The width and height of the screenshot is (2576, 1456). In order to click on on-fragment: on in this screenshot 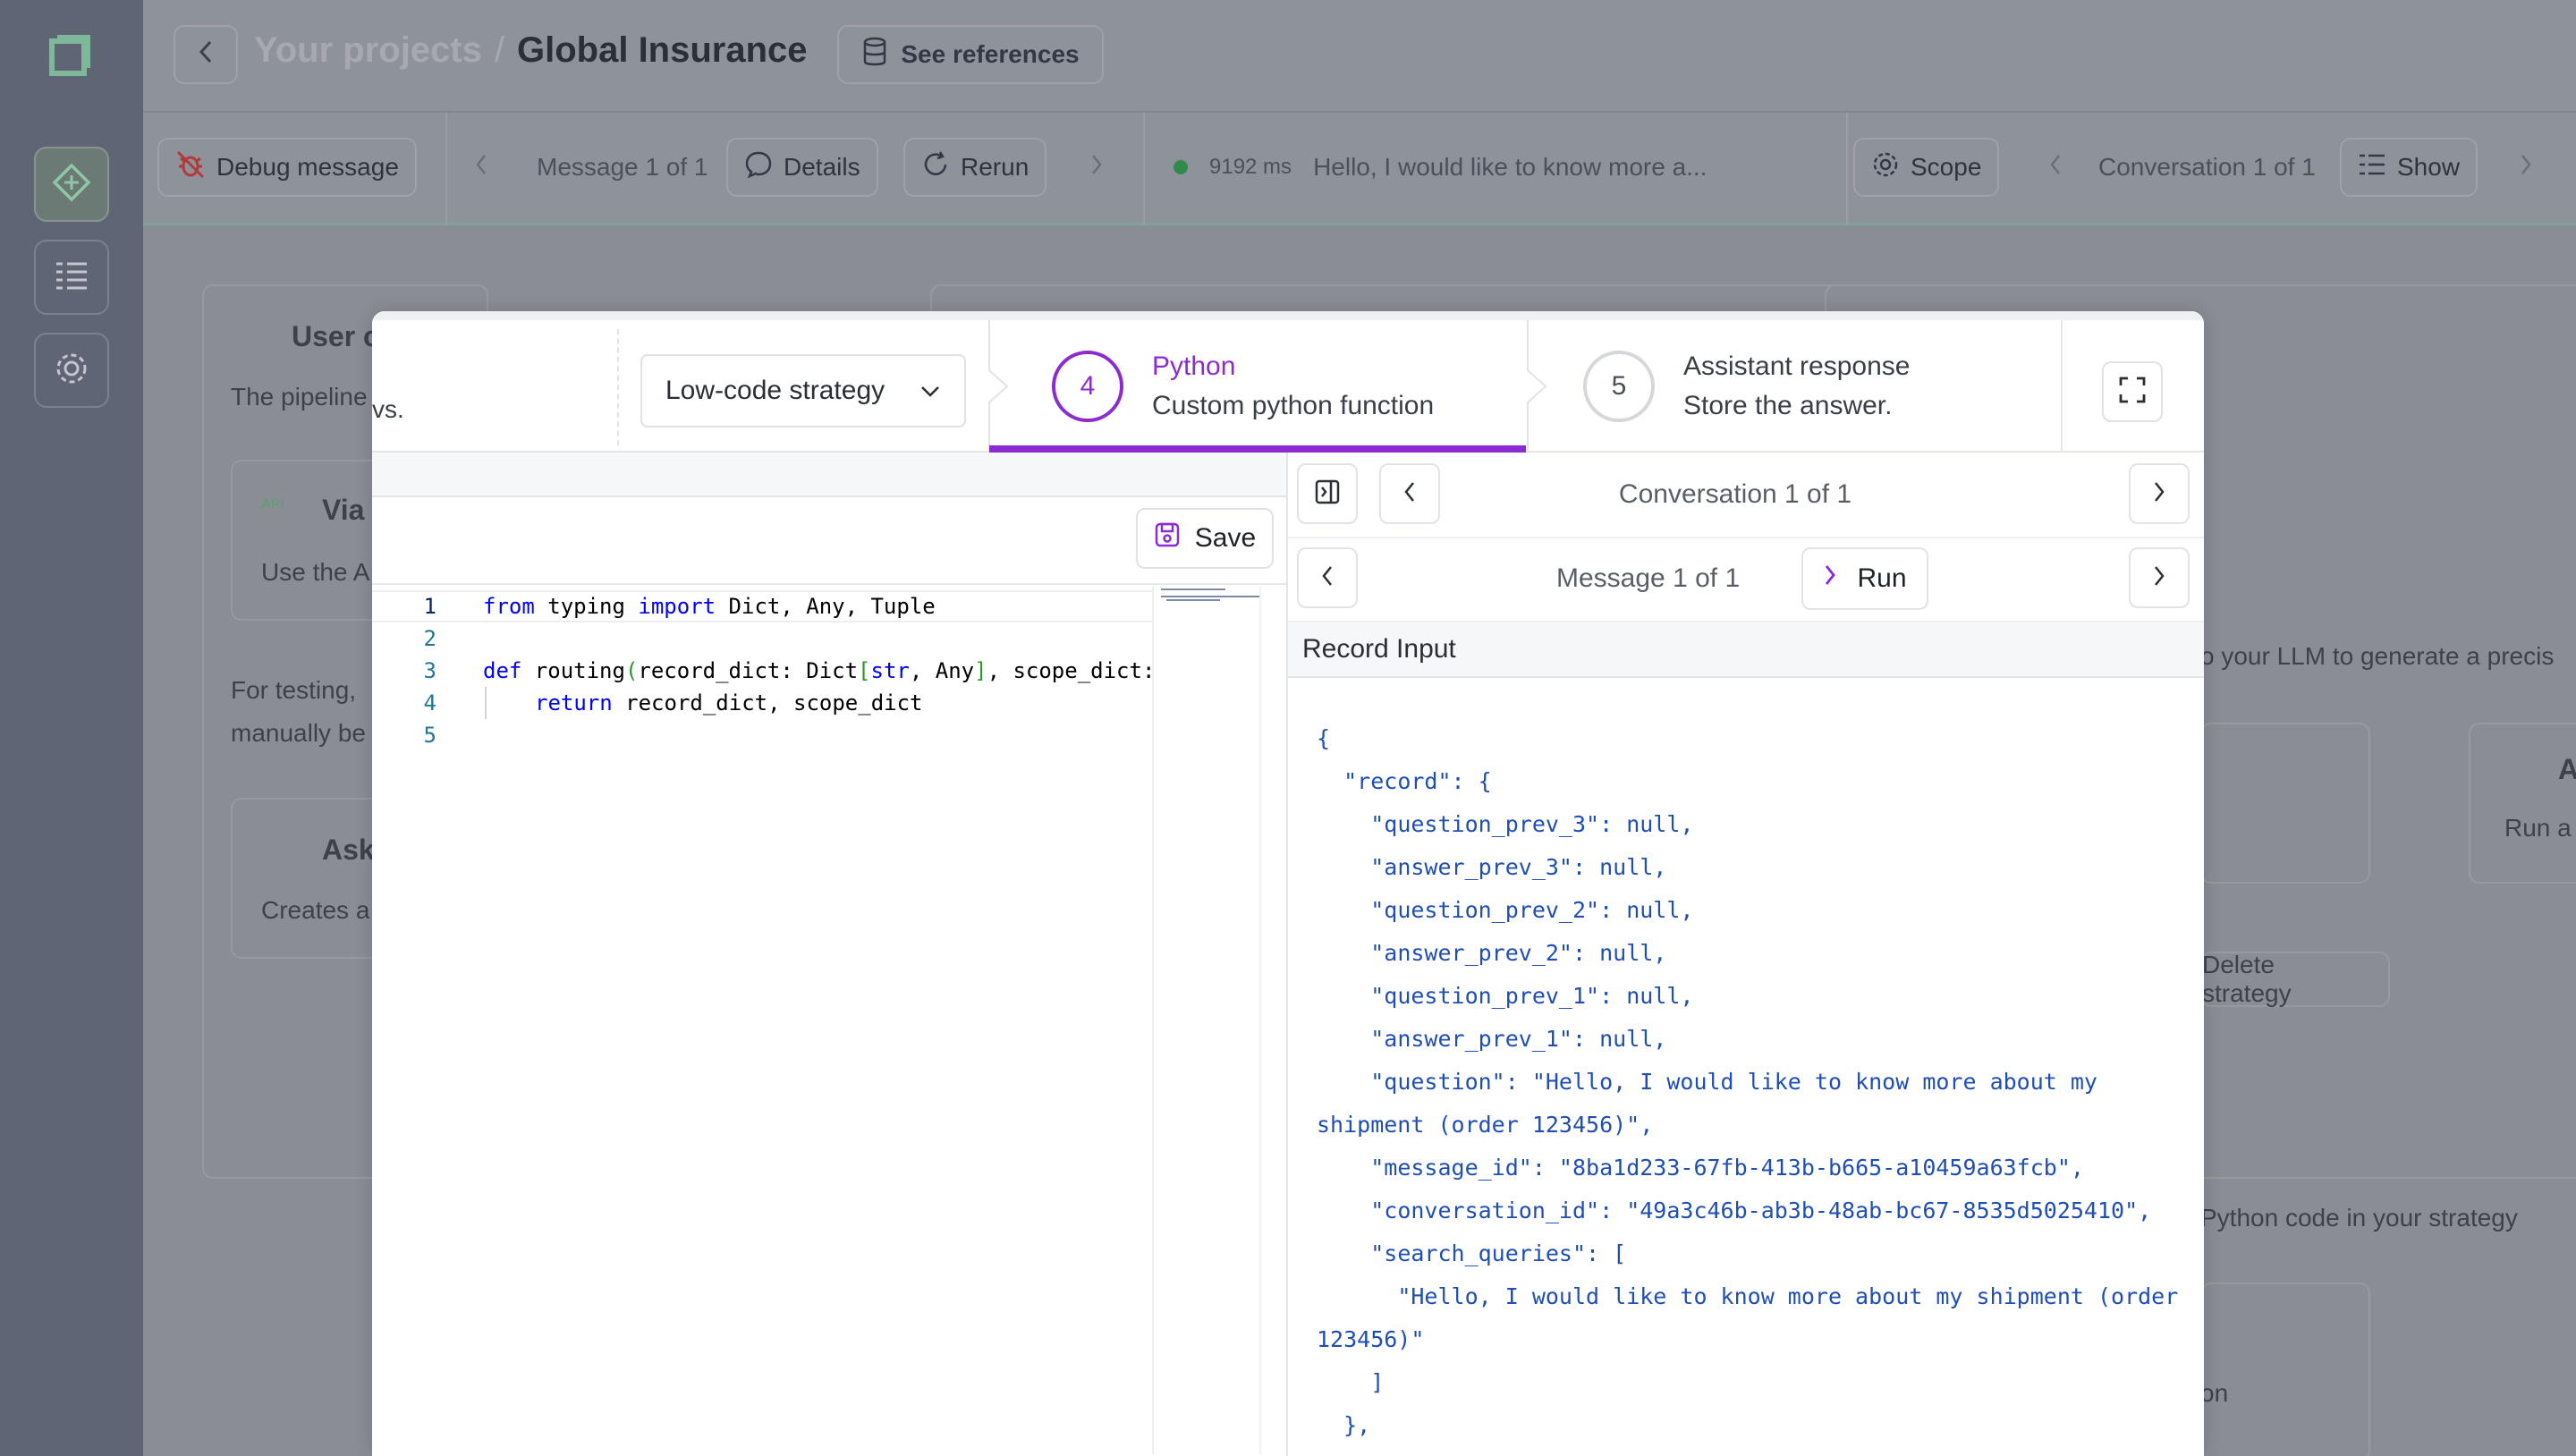, I will do `click(2214, 1393)`.